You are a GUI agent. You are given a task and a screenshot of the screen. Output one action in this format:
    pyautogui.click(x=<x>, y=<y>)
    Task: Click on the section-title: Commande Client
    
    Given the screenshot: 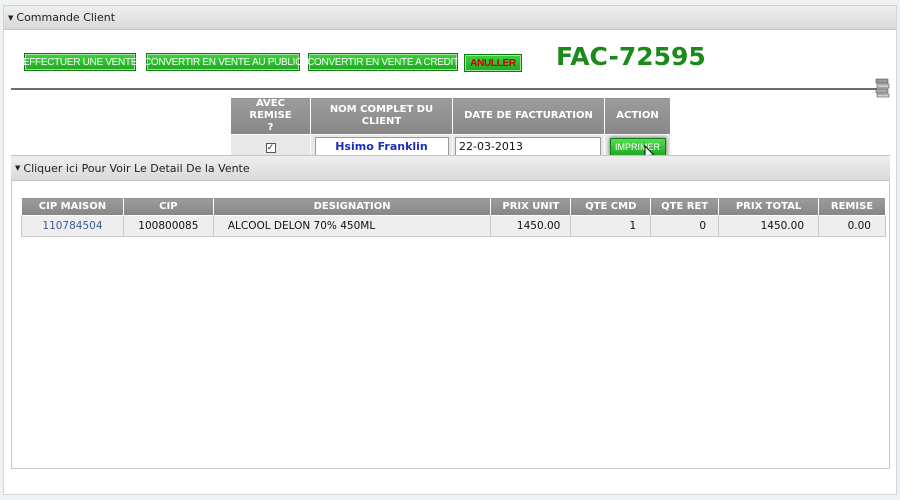 What is the action you would take?
    pyautogui.click(x=66, y=17)
    